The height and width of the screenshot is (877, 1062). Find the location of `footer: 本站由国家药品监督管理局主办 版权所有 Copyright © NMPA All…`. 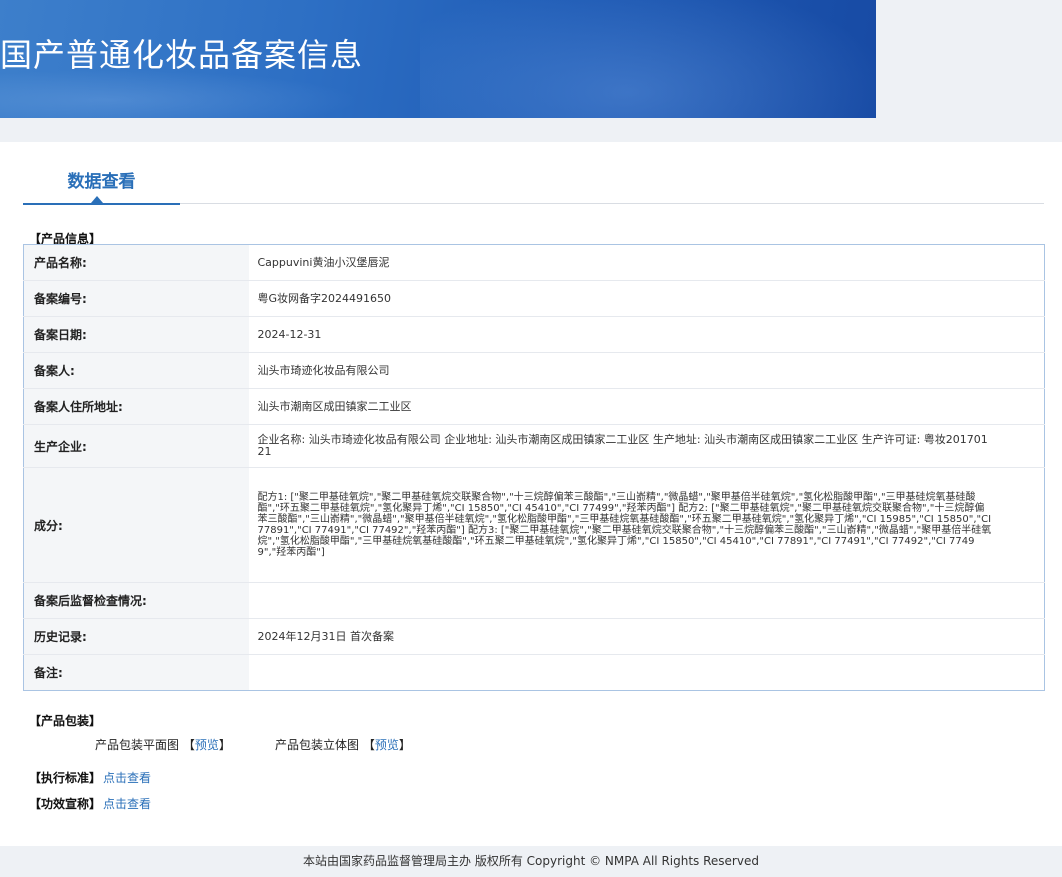

footer: 本站由国家药品监督管理局主办 版权所有 Copyright © NMPA All… is located at coordinates (531, 861).